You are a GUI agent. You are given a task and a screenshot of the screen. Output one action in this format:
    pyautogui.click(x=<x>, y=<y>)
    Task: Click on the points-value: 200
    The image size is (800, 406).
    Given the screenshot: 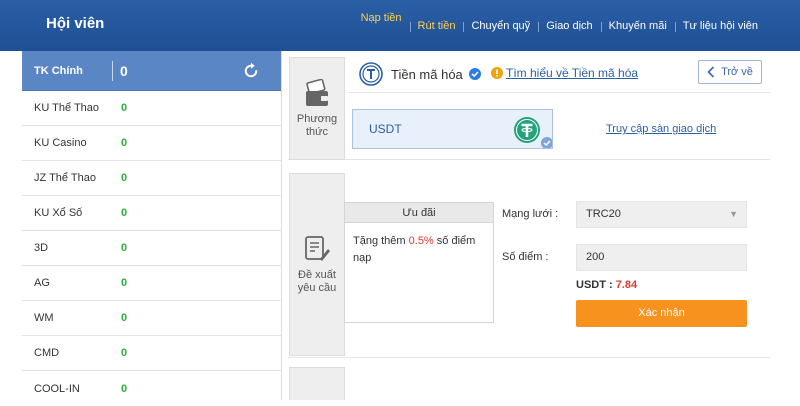 What is the action you would take?
    pyautogui.click(x=595, y=257)
    